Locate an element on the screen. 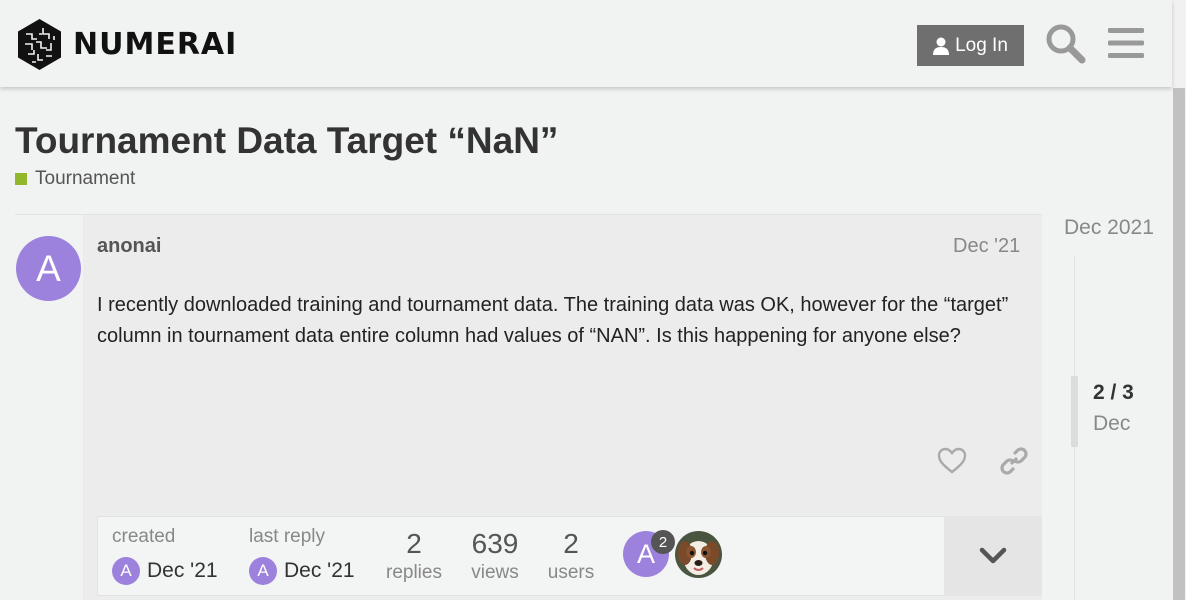  timeline-handle is located at coordinates (1074, 411).